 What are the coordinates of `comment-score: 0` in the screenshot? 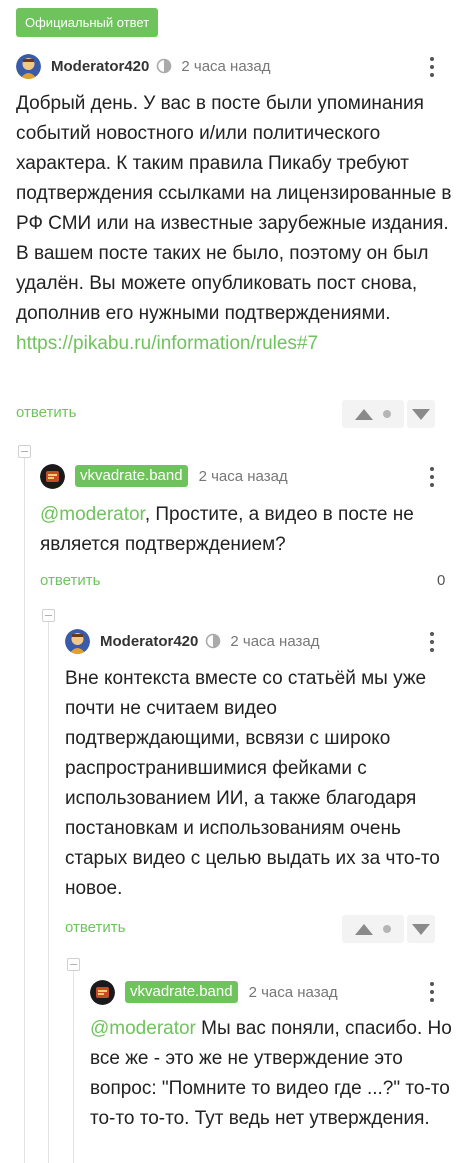 It's located at (441, 580).